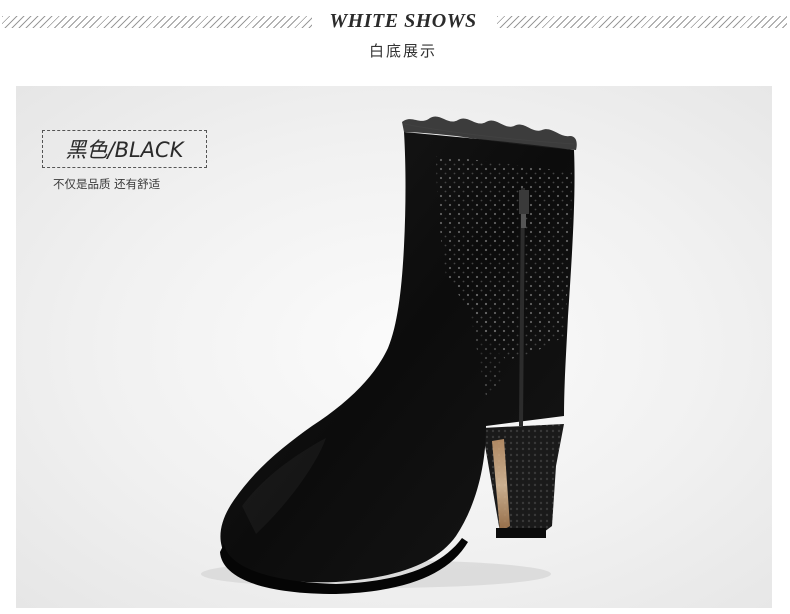 Image resolution: width=790 pixels, height=614 pixels. I want to click on header-hatch-right, so click(642, 22).